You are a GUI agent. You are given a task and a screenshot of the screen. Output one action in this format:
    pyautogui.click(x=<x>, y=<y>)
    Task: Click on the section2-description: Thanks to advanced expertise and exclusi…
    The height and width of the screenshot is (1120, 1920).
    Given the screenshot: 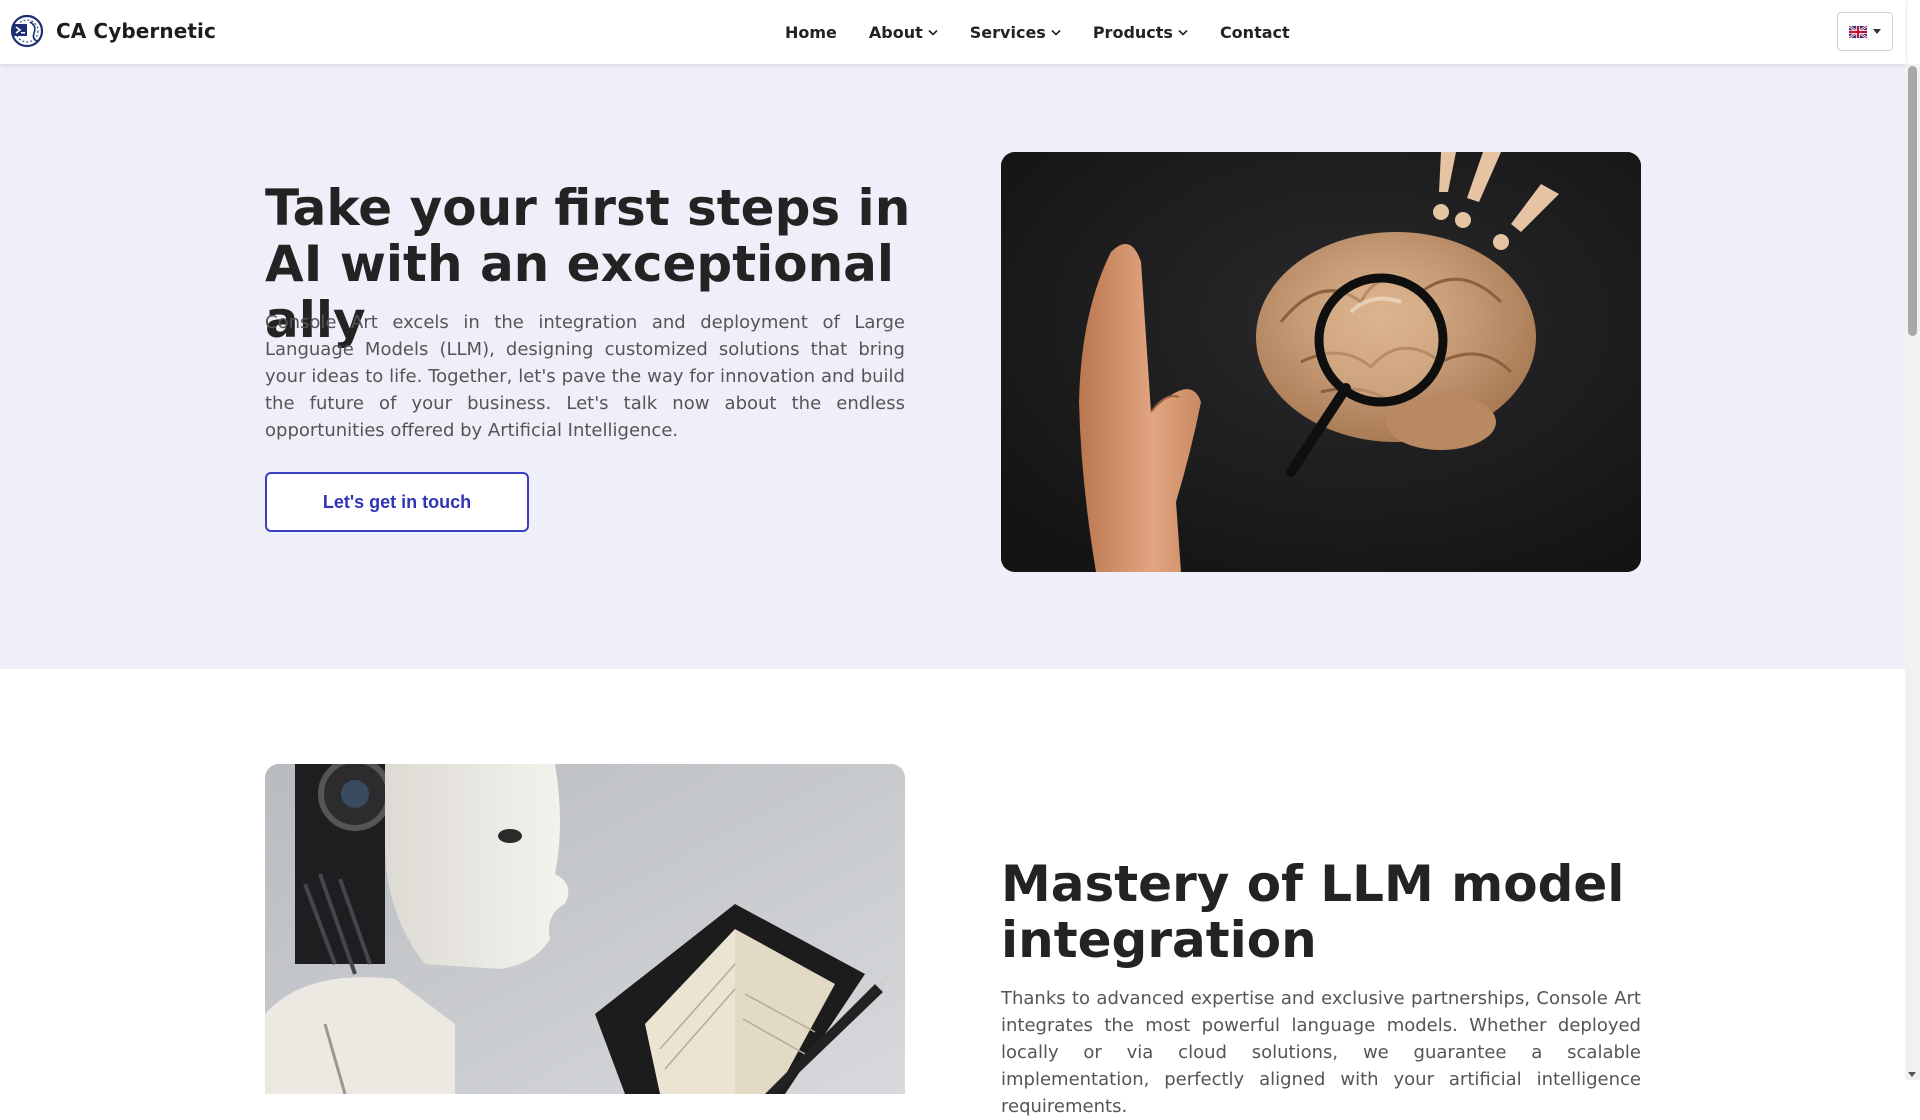 What is the action you would take?
    pyautogui.click(x=1321, y=1052)
    